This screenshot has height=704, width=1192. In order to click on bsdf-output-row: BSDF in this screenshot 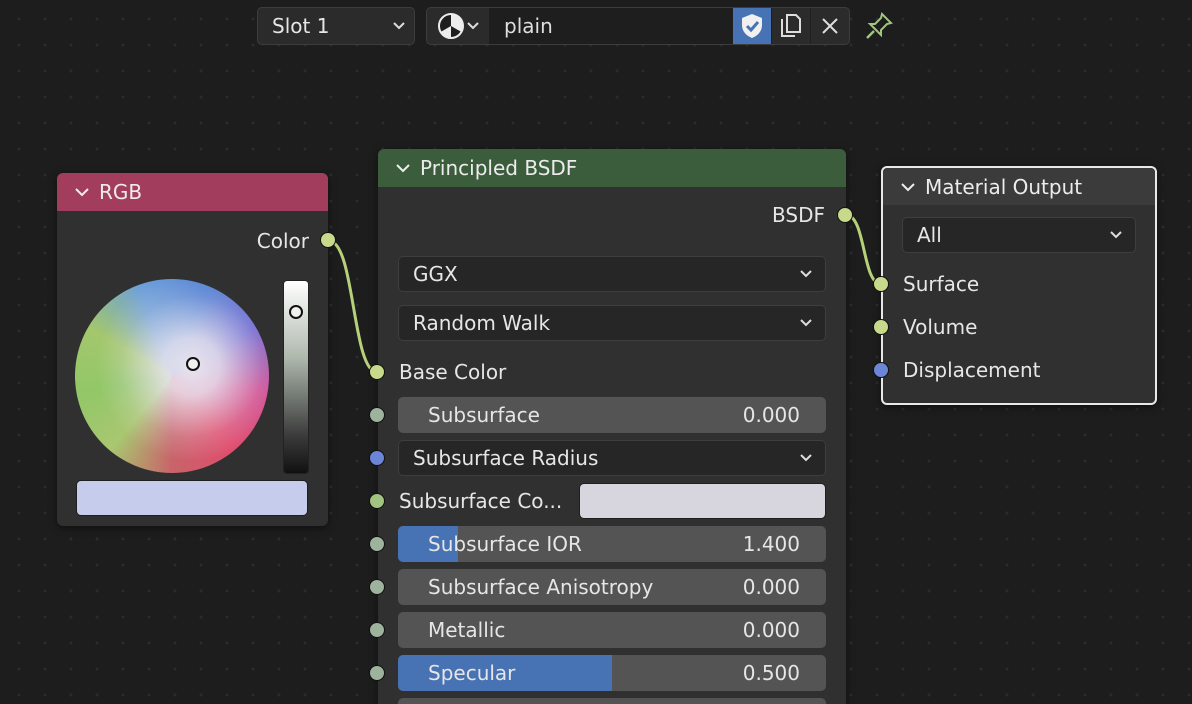, I will do `click(612, 215)`.